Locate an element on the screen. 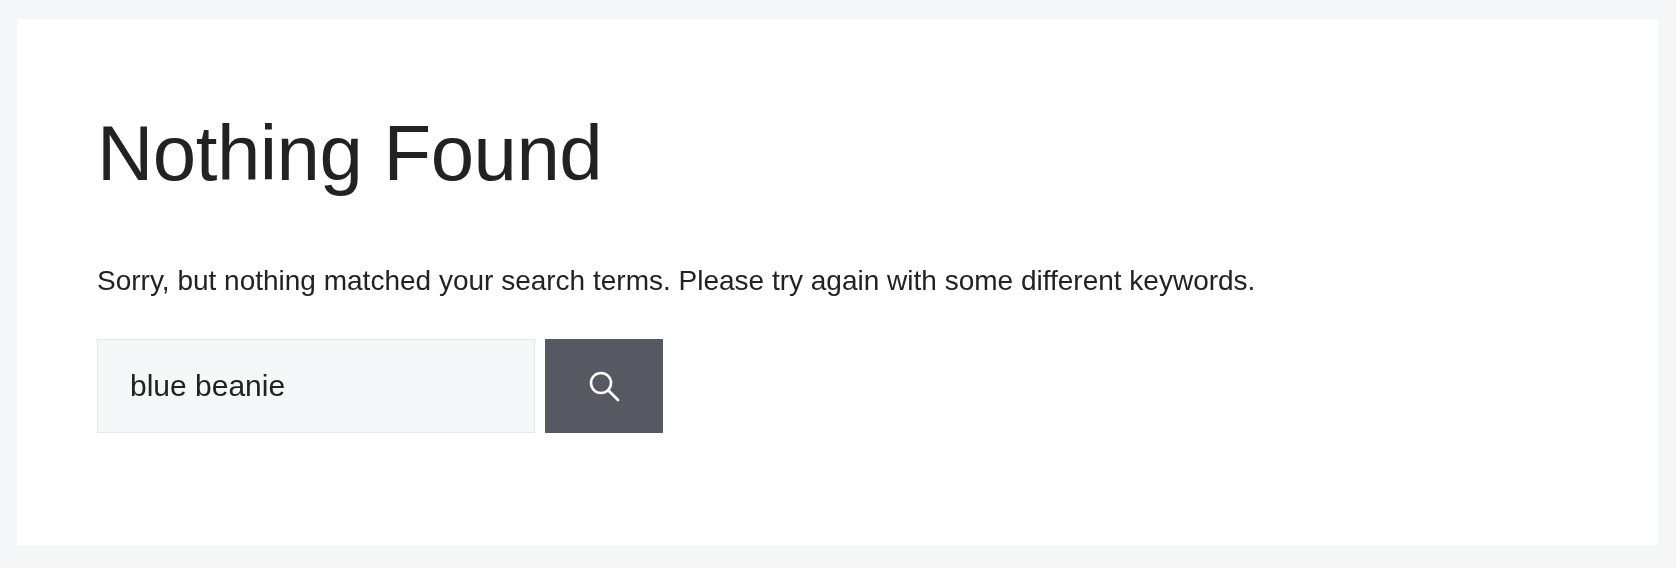 The image size is (1676, 568). search-button is located at coordinates (604, 386).